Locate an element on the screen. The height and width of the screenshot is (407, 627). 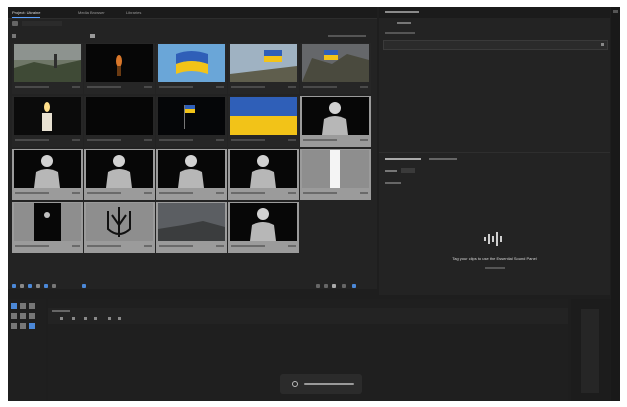
snap-icon is located at coordinates (61, 318).